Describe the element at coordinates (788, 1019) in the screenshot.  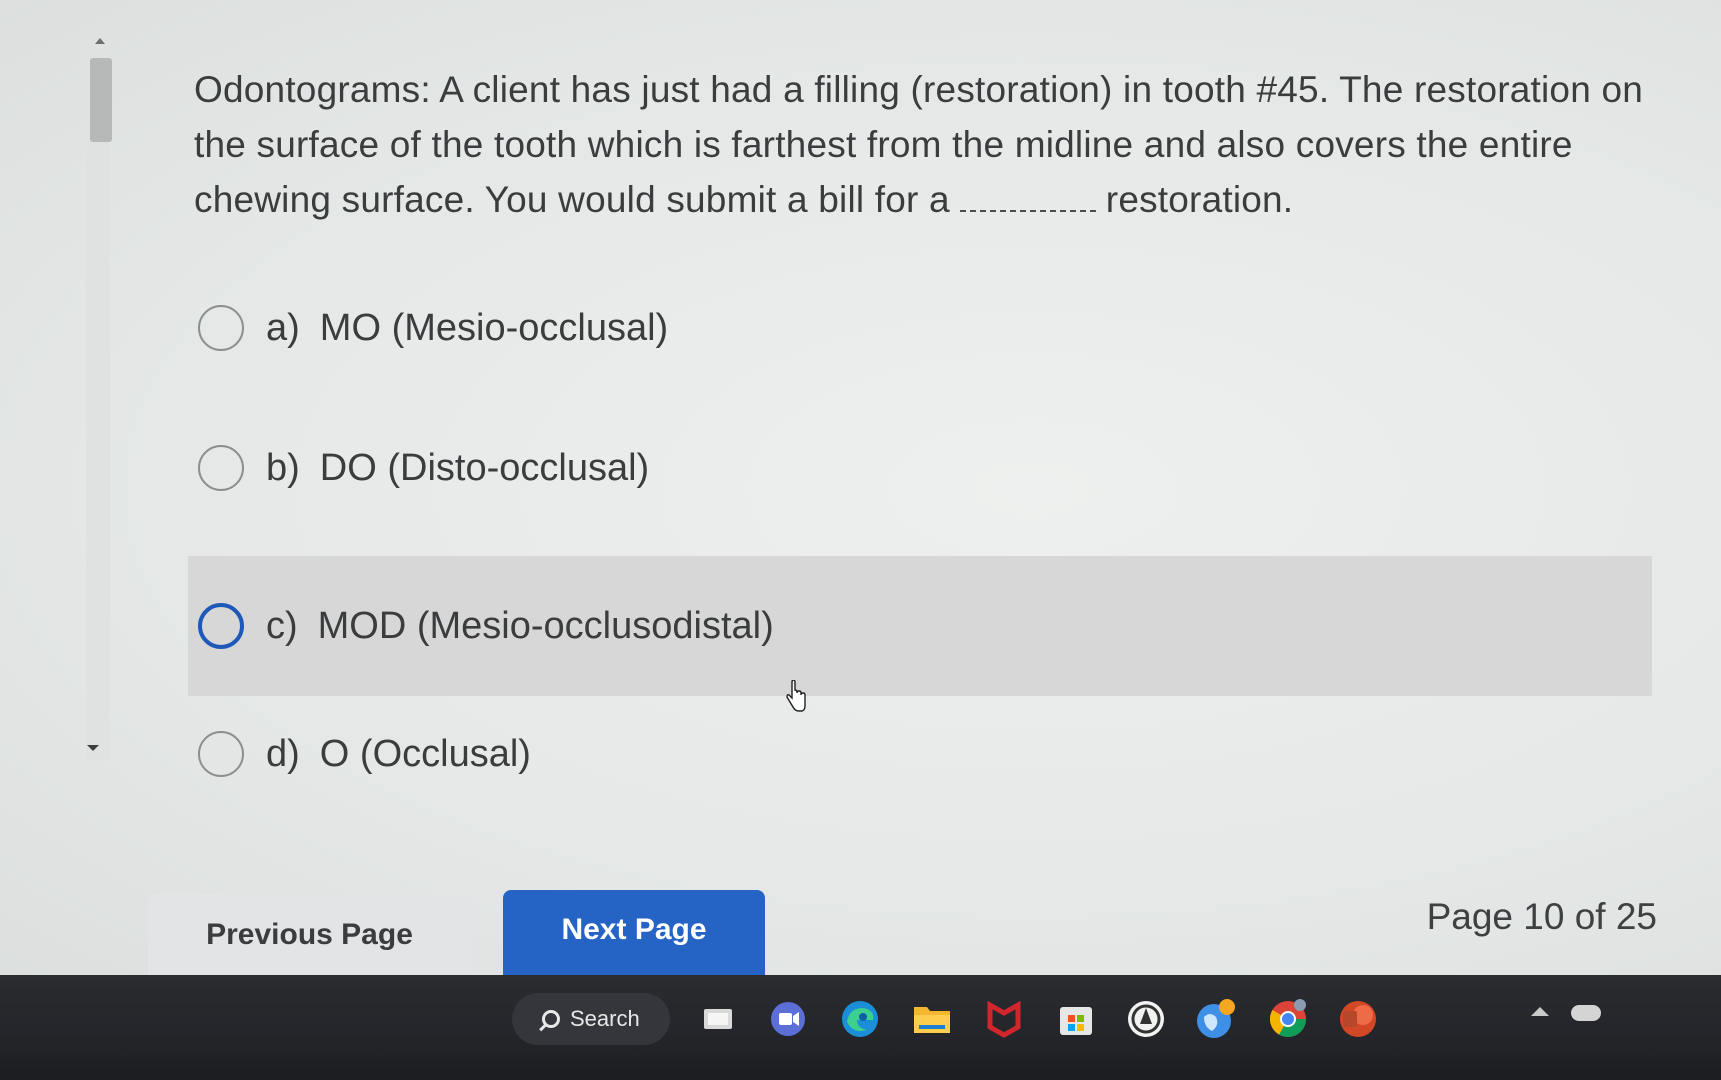
I see `teams-meet-icon` at that location.